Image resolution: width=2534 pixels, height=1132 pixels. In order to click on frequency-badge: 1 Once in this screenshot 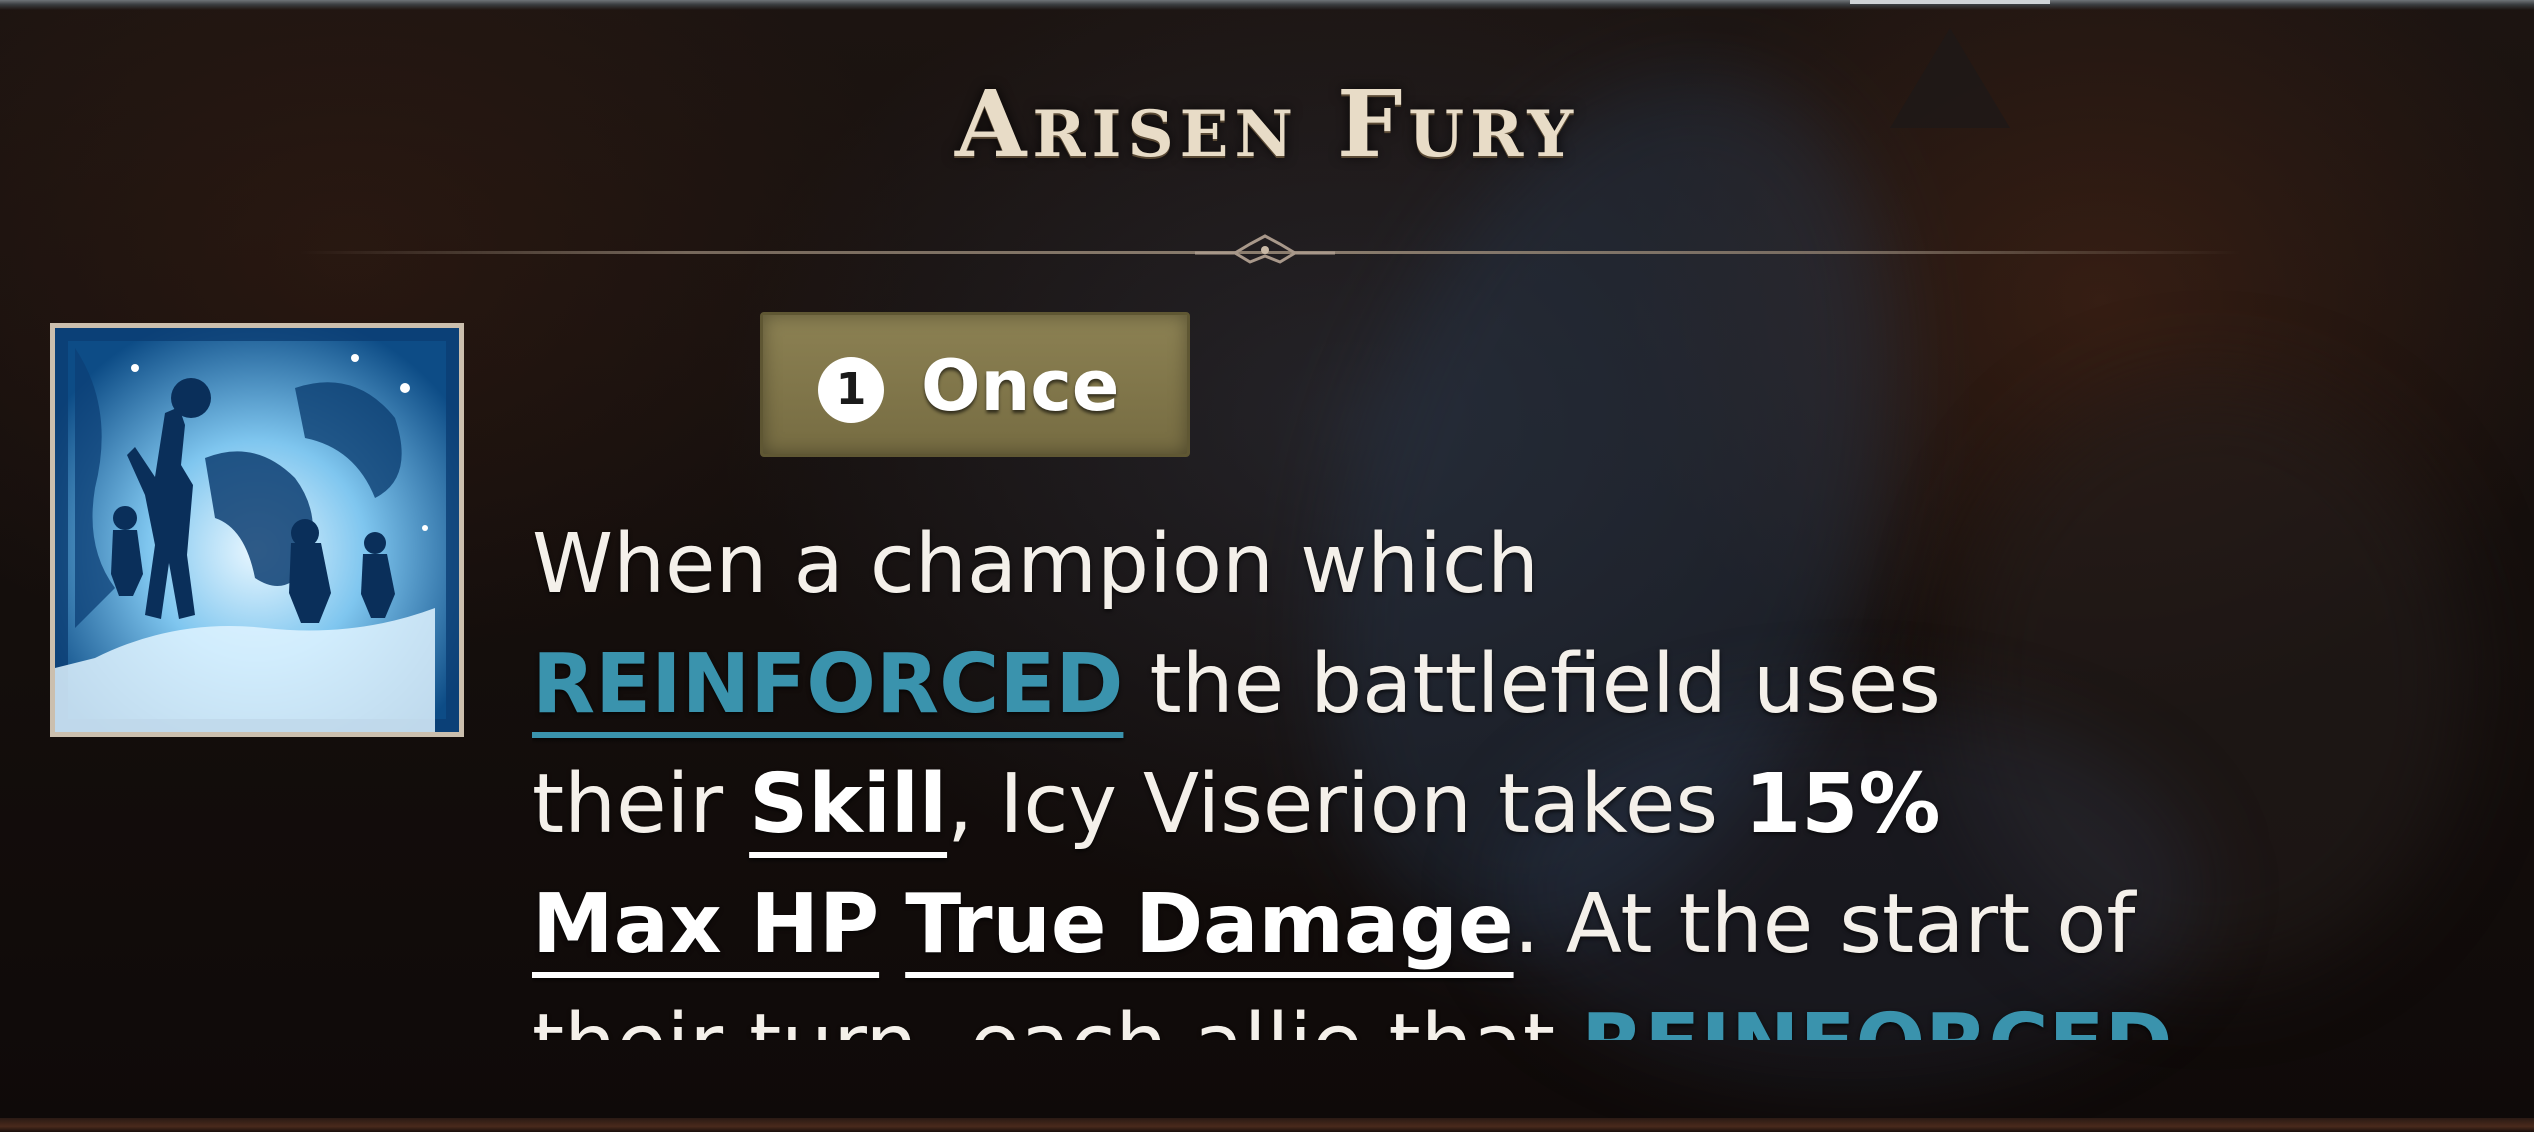, I will do `click(975, 384)`.